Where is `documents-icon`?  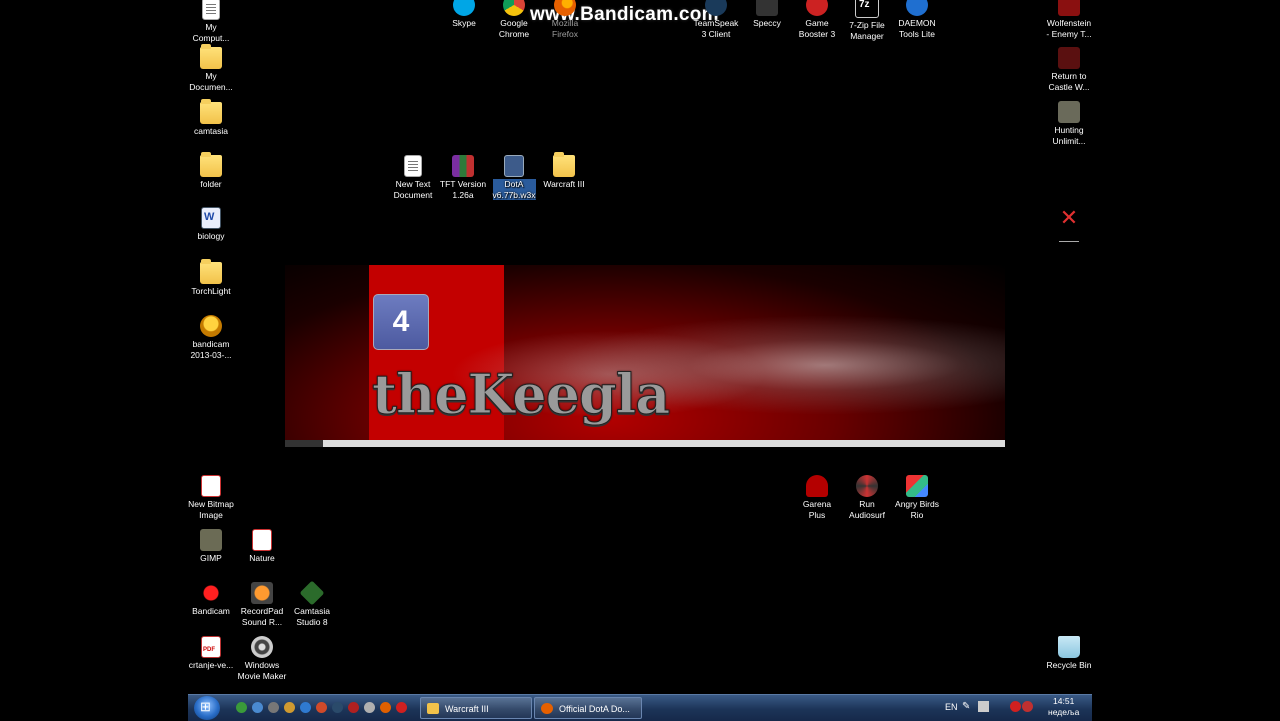
documents-icon is located at coordinates (211, 56).